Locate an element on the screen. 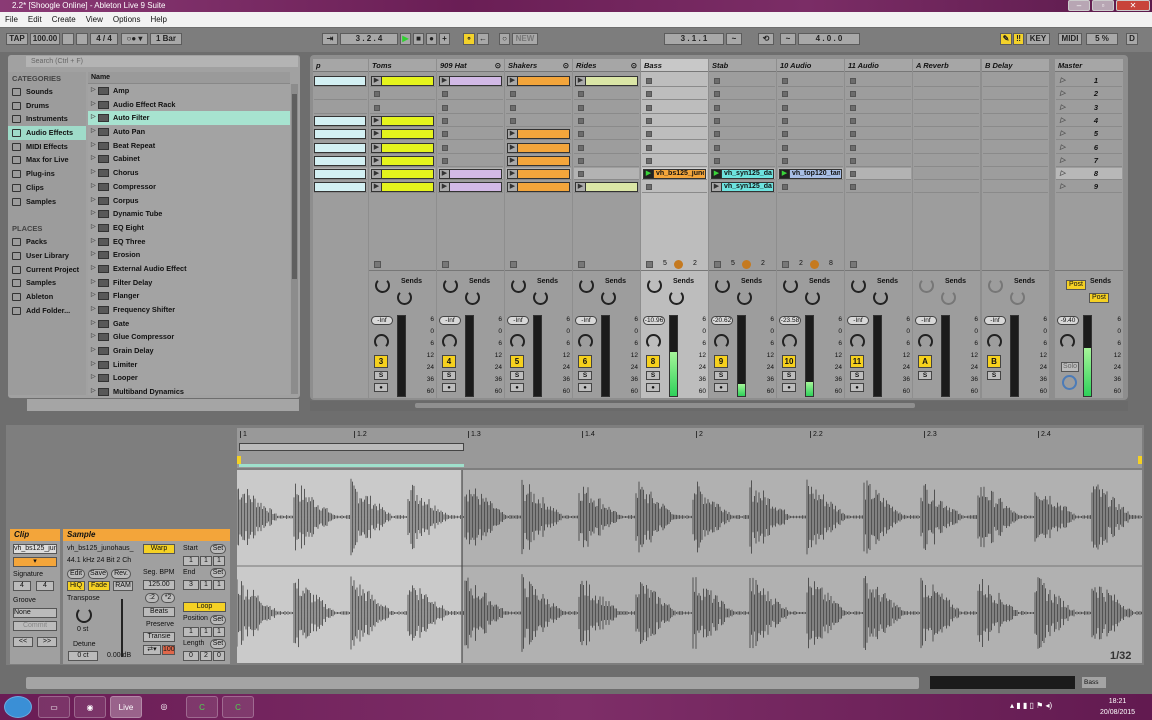 The image size is (1152, 720). start-bar: 1 is located at coordinates (191, 561).